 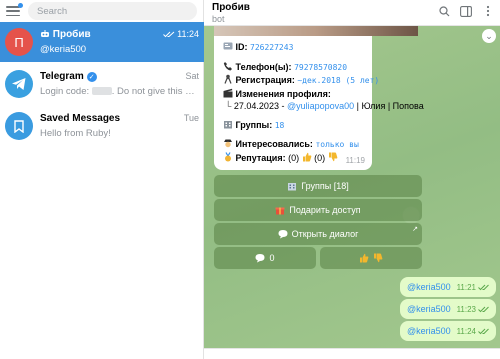 I want to click on outgoing-message: @keria500 11:24, so click(x=448, y=331).